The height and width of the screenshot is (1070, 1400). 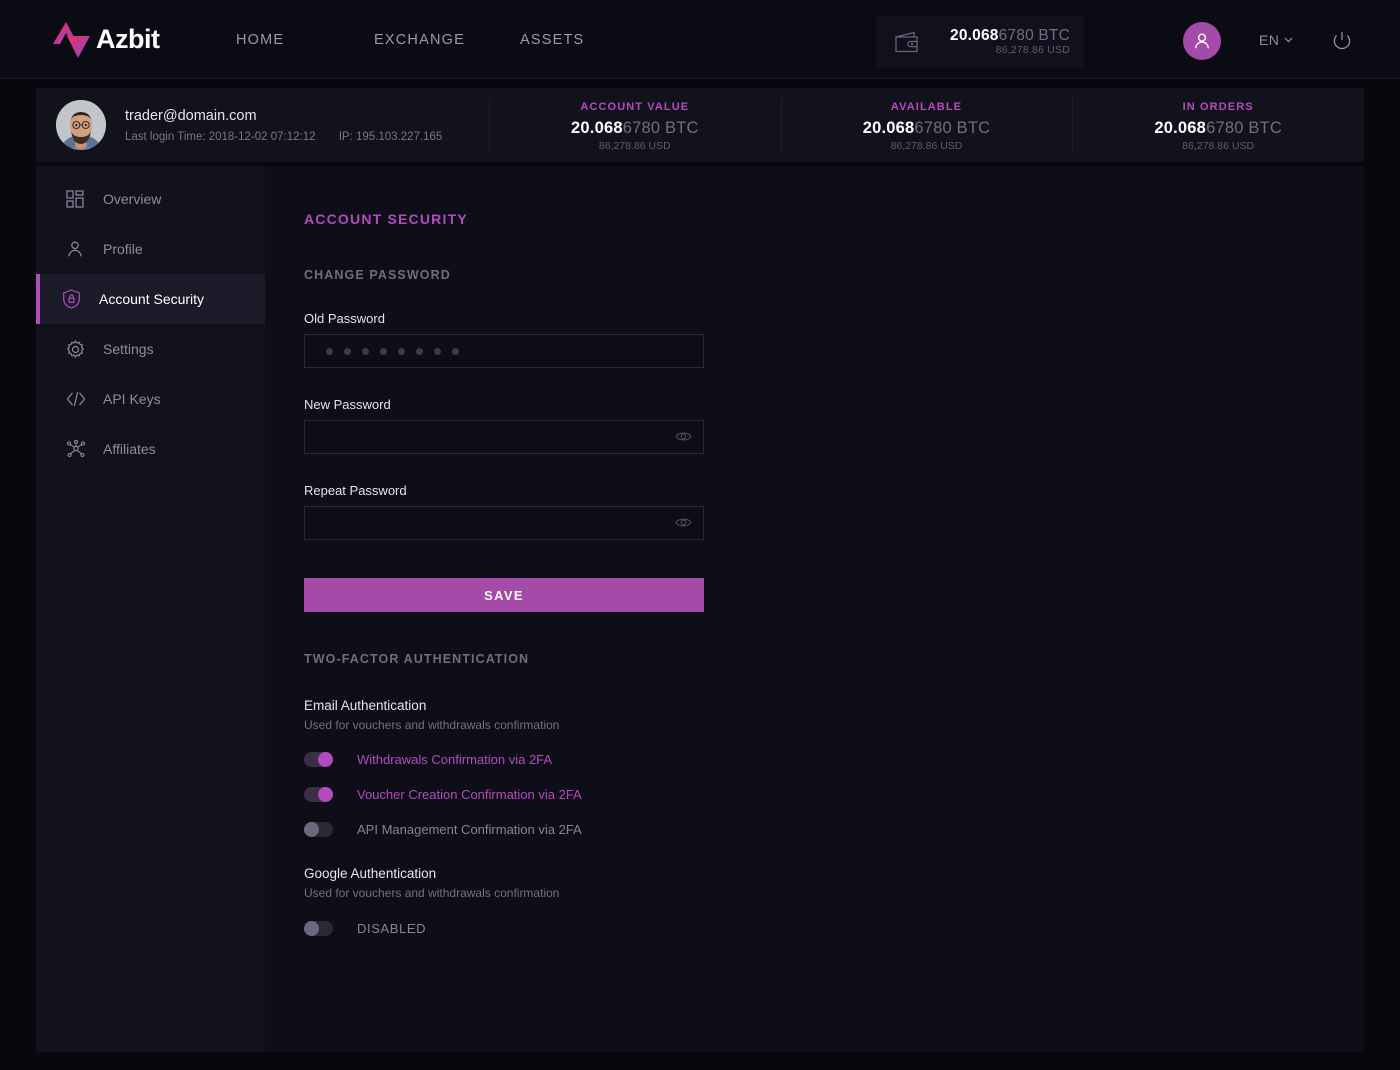 I want to click on nav-link-exchange: EXCHANGE, so click(x=447, y=40).